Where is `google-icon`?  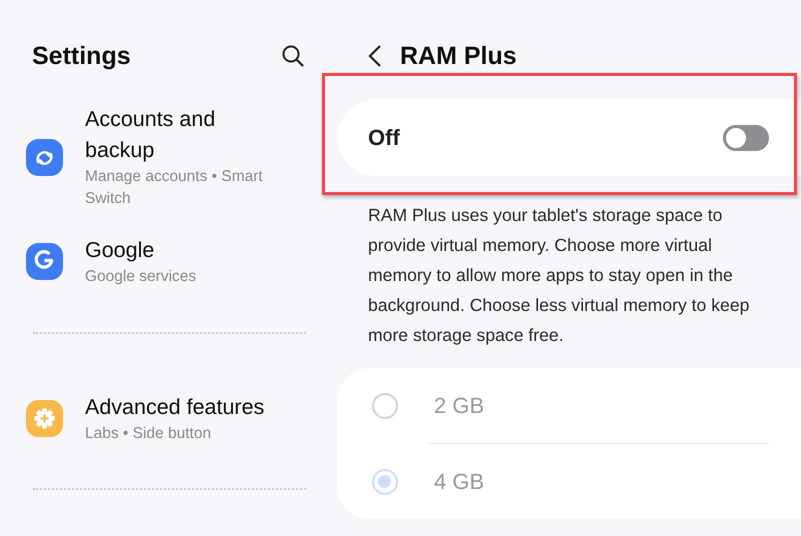
google-icon is located at coordinates (44, 261).